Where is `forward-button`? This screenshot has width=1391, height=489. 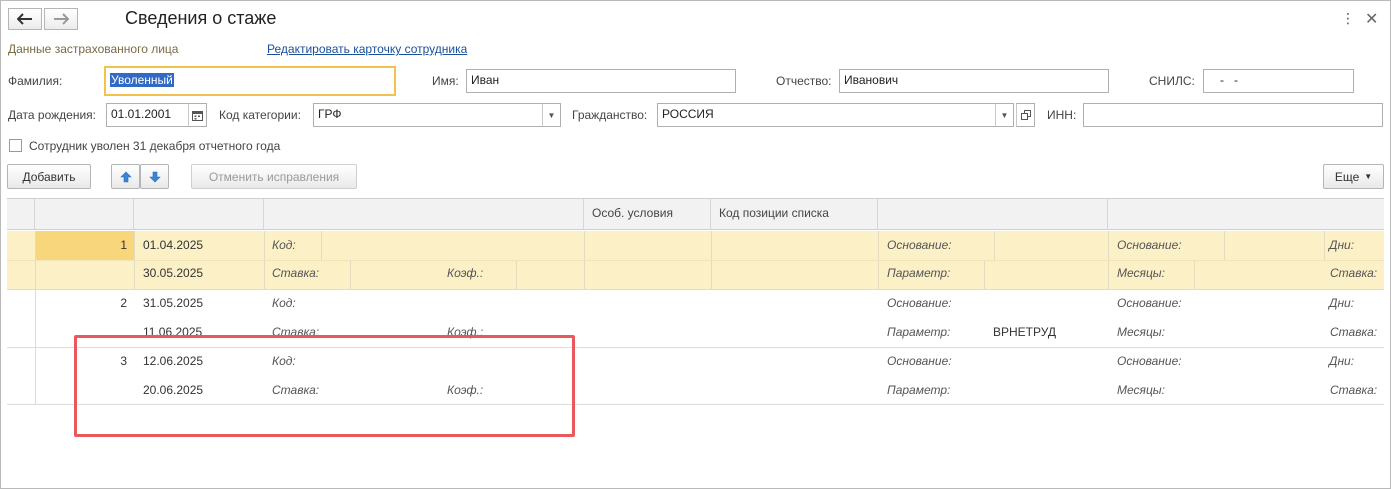
forward-button is located at coordinates (61, 19).